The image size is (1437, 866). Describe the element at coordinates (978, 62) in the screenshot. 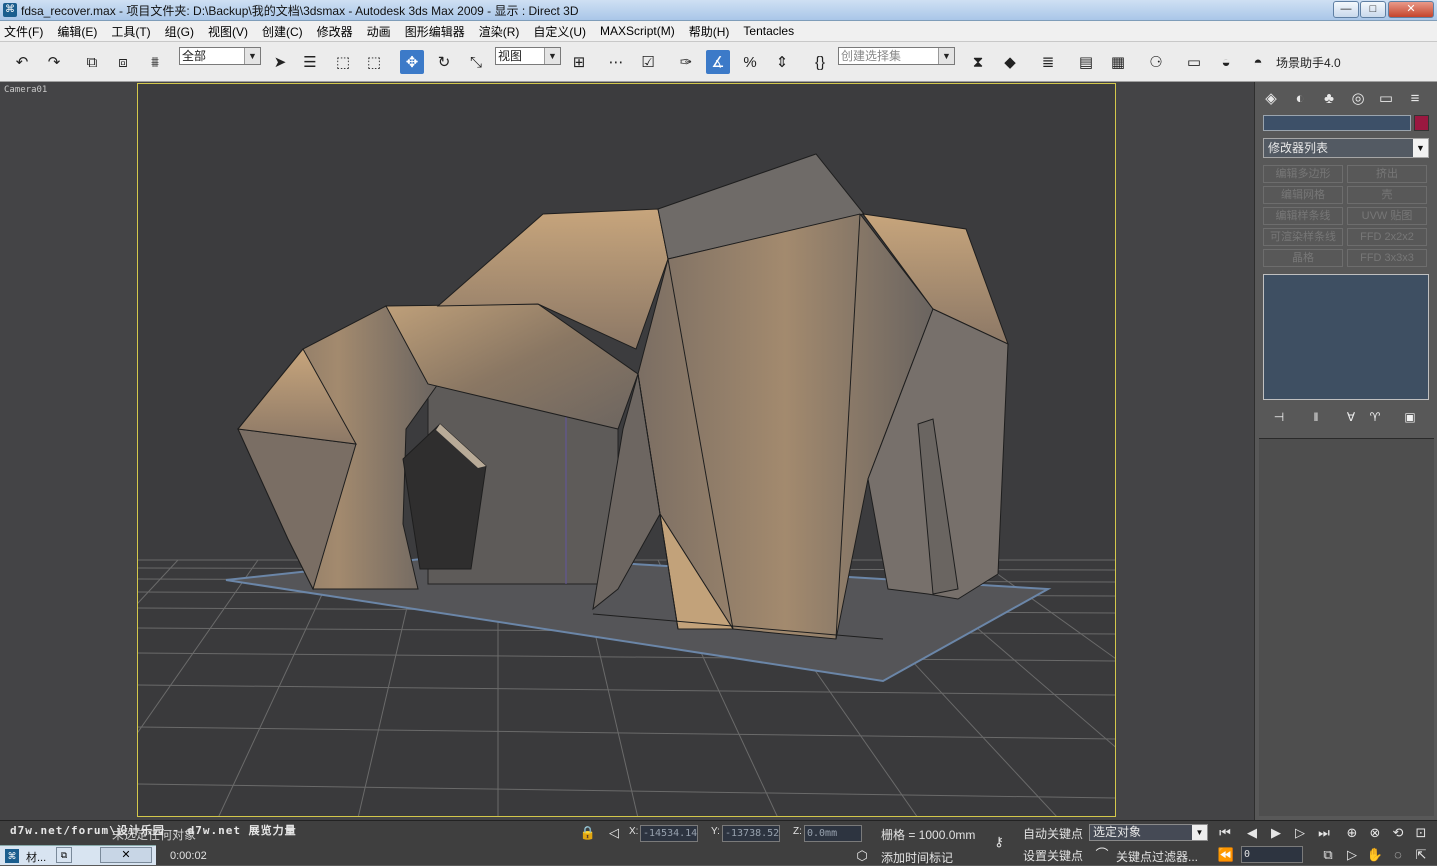

I see `mirror-icon: ⧗` at that location.